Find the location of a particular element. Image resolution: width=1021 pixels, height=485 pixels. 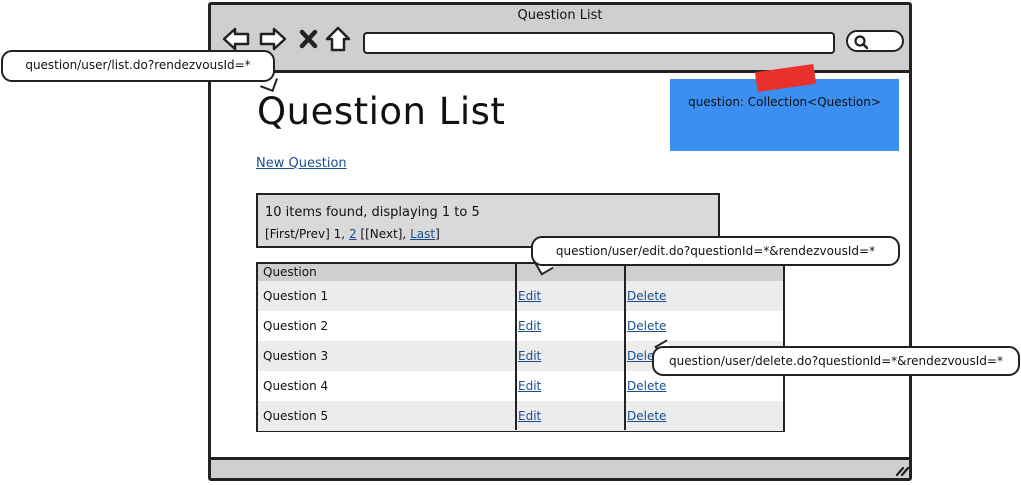

pager-next: [[Next], is located at coordinates (383, 234).